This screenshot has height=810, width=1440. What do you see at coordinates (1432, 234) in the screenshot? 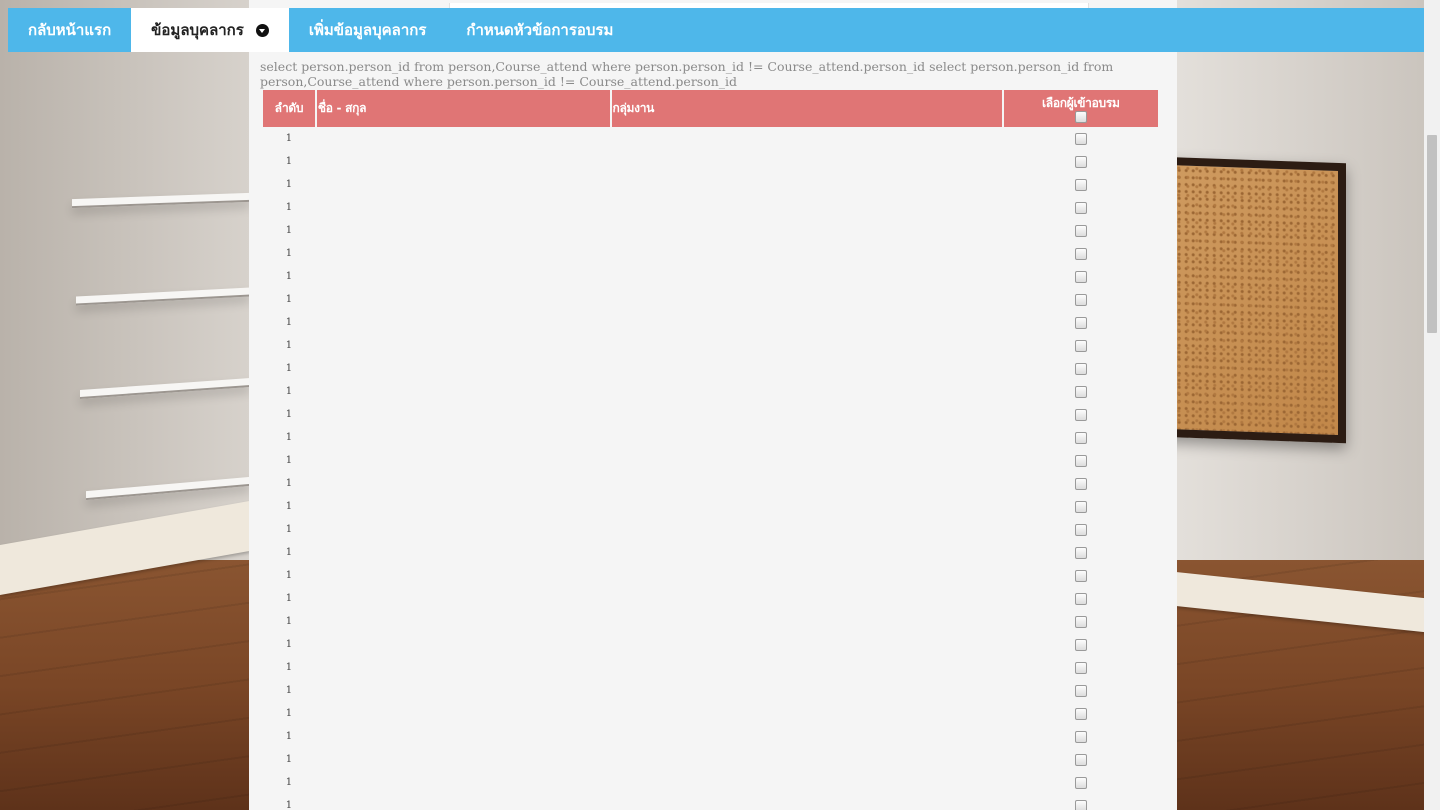
I see `scrollbar-thumb` at bounding box center [1432, 234].